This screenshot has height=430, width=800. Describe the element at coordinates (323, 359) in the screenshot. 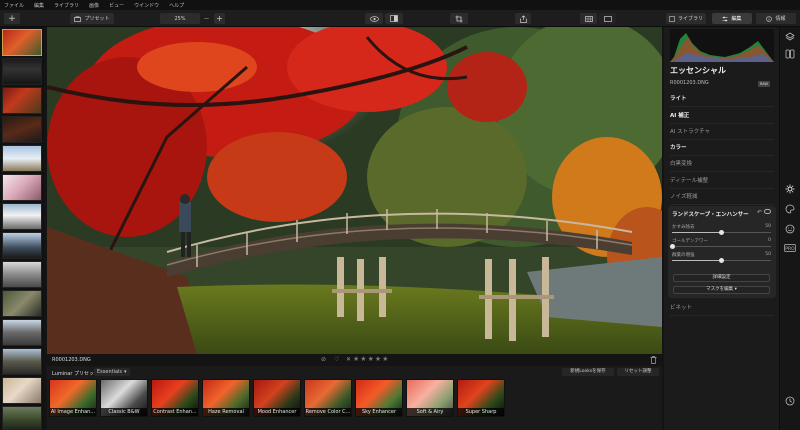

I see `reject-flag-icon: ⊘` at that location.